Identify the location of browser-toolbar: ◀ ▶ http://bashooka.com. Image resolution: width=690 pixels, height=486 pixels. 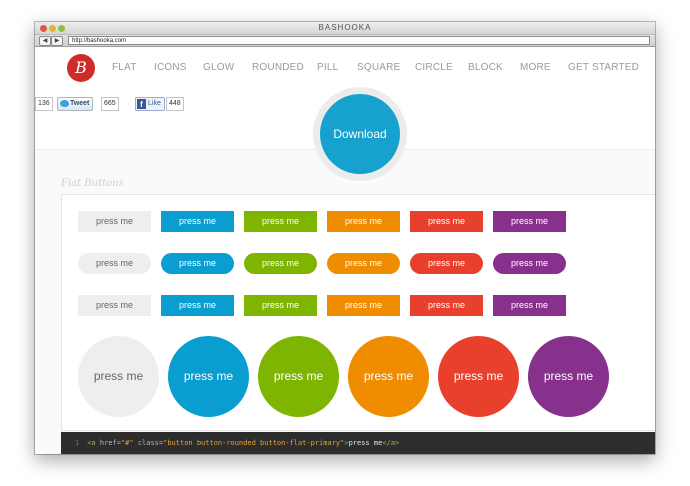
(345, 41).